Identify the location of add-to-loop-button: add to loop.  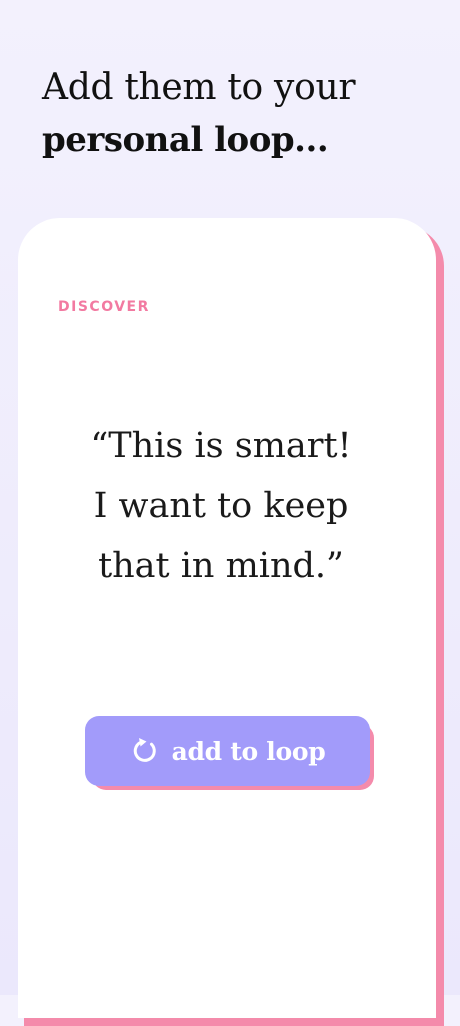
(227, 751).